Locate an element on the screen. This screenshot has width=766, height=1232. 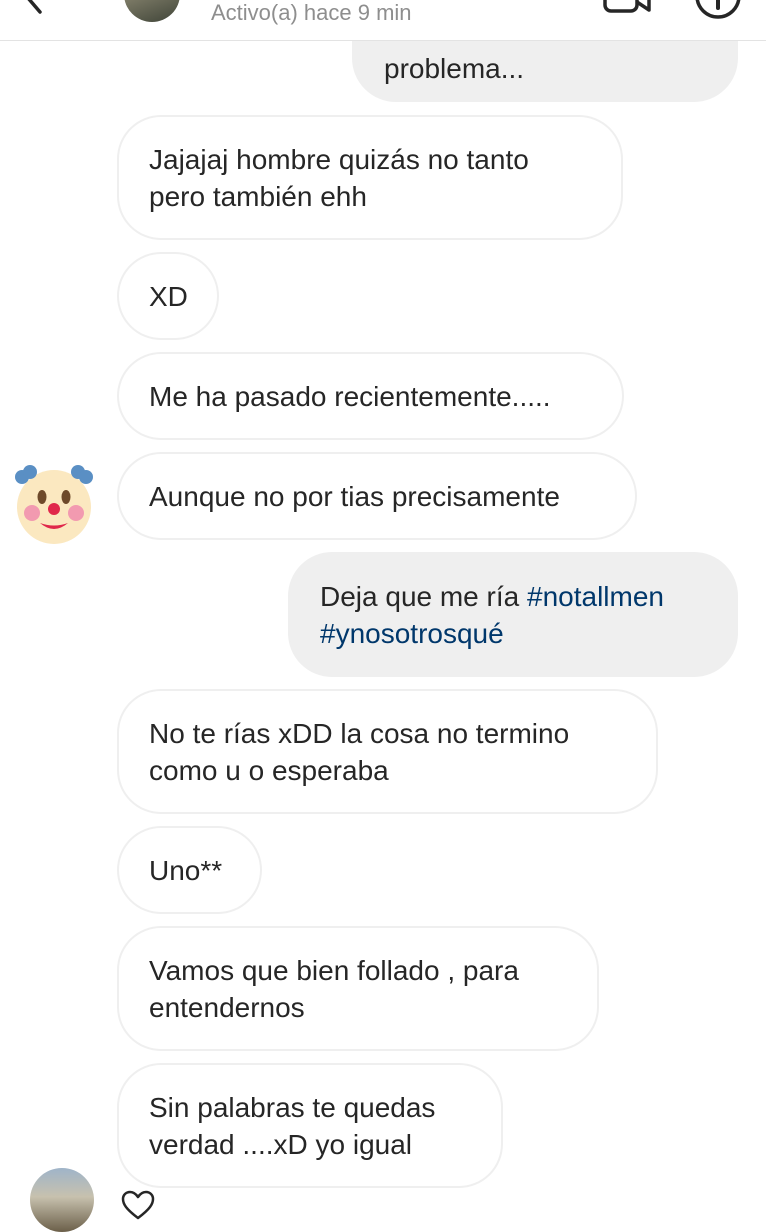
active-status: Activo(a) hace 9 min is located at coordinates (311, 12).